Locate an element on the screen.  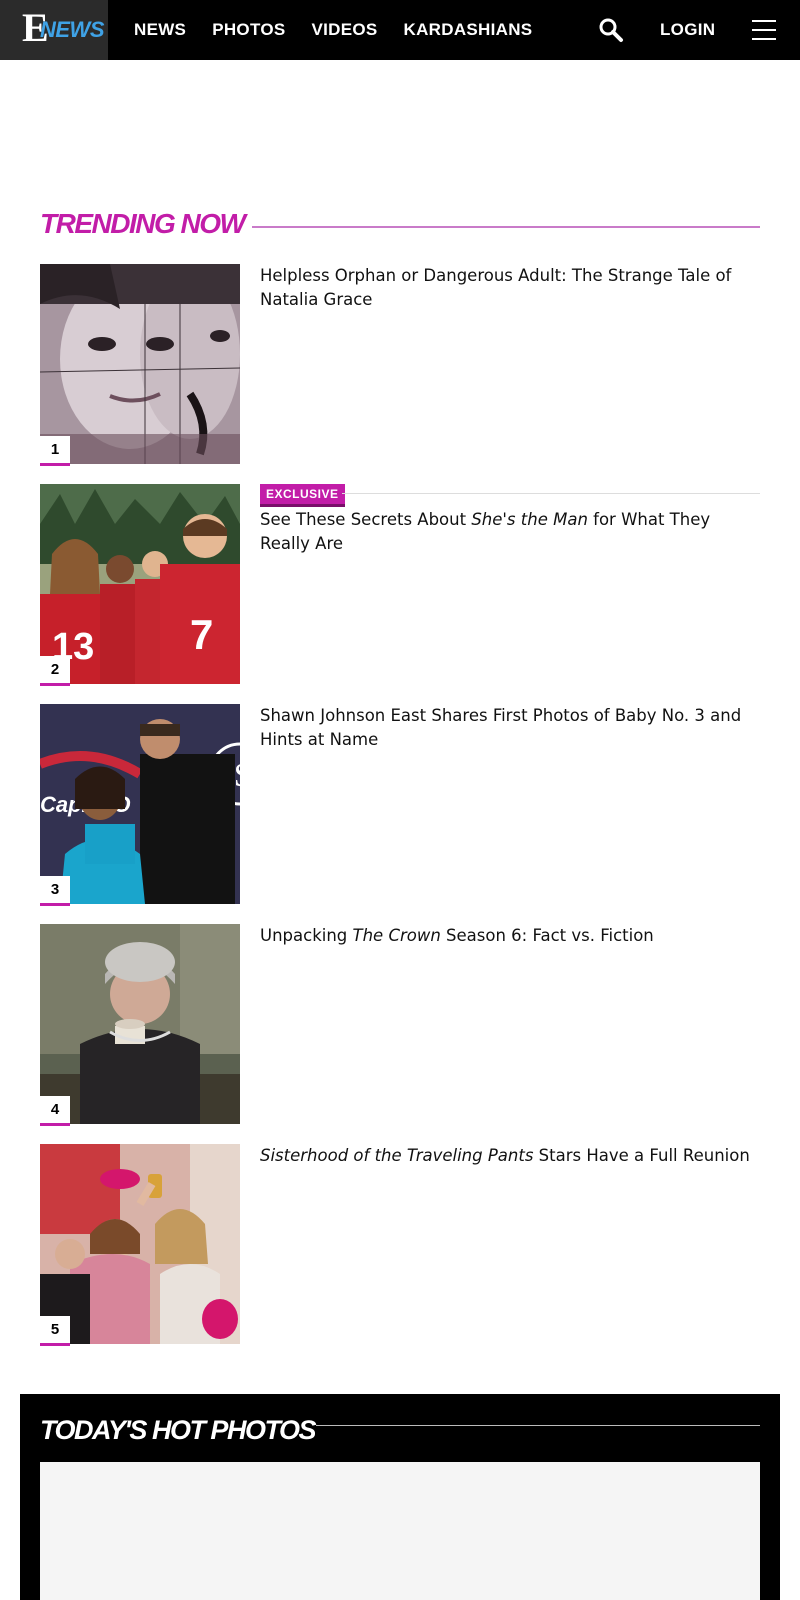
main-nav: NEWS PHOTOS VIDEOS KARDASHIANS is located at coordinates (333, 30).